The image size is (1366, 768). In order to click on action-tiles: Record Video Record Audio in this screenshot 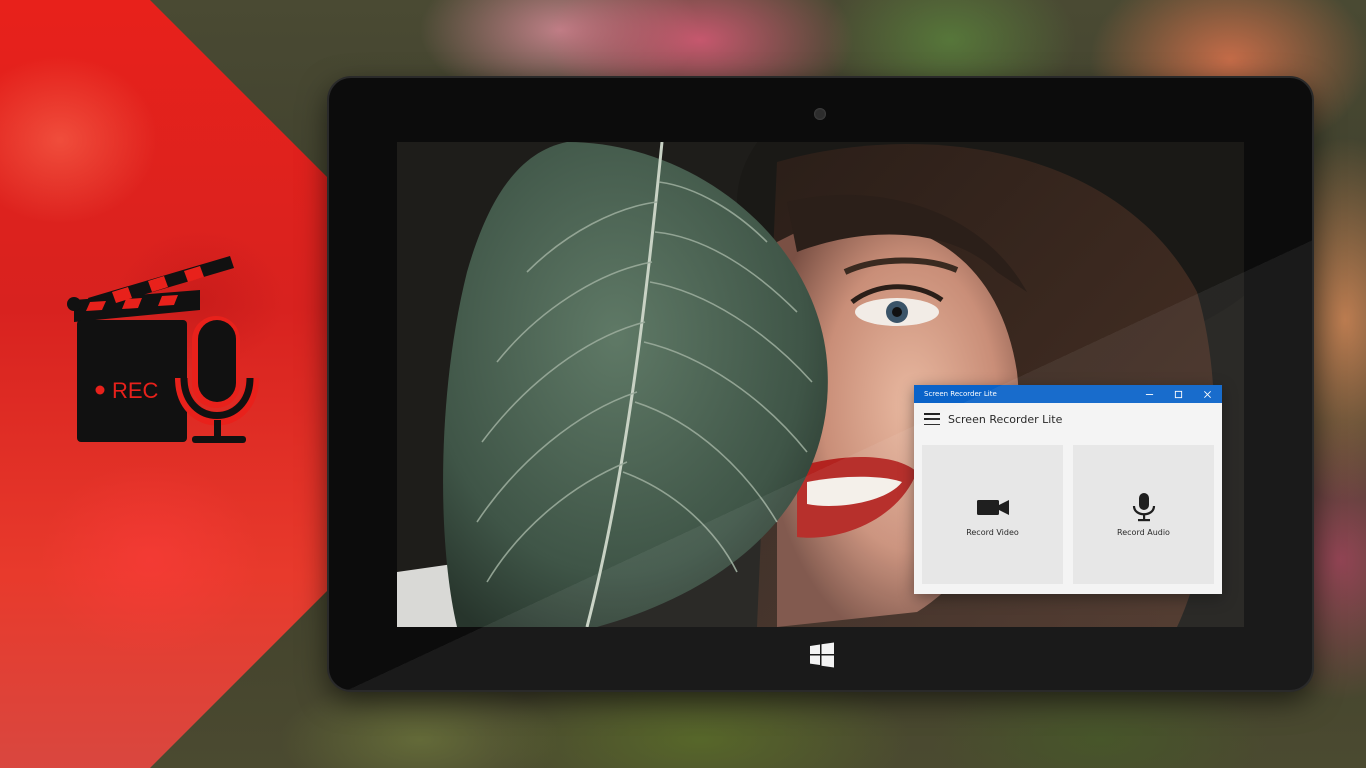, I will do `click(1068, 514)`.